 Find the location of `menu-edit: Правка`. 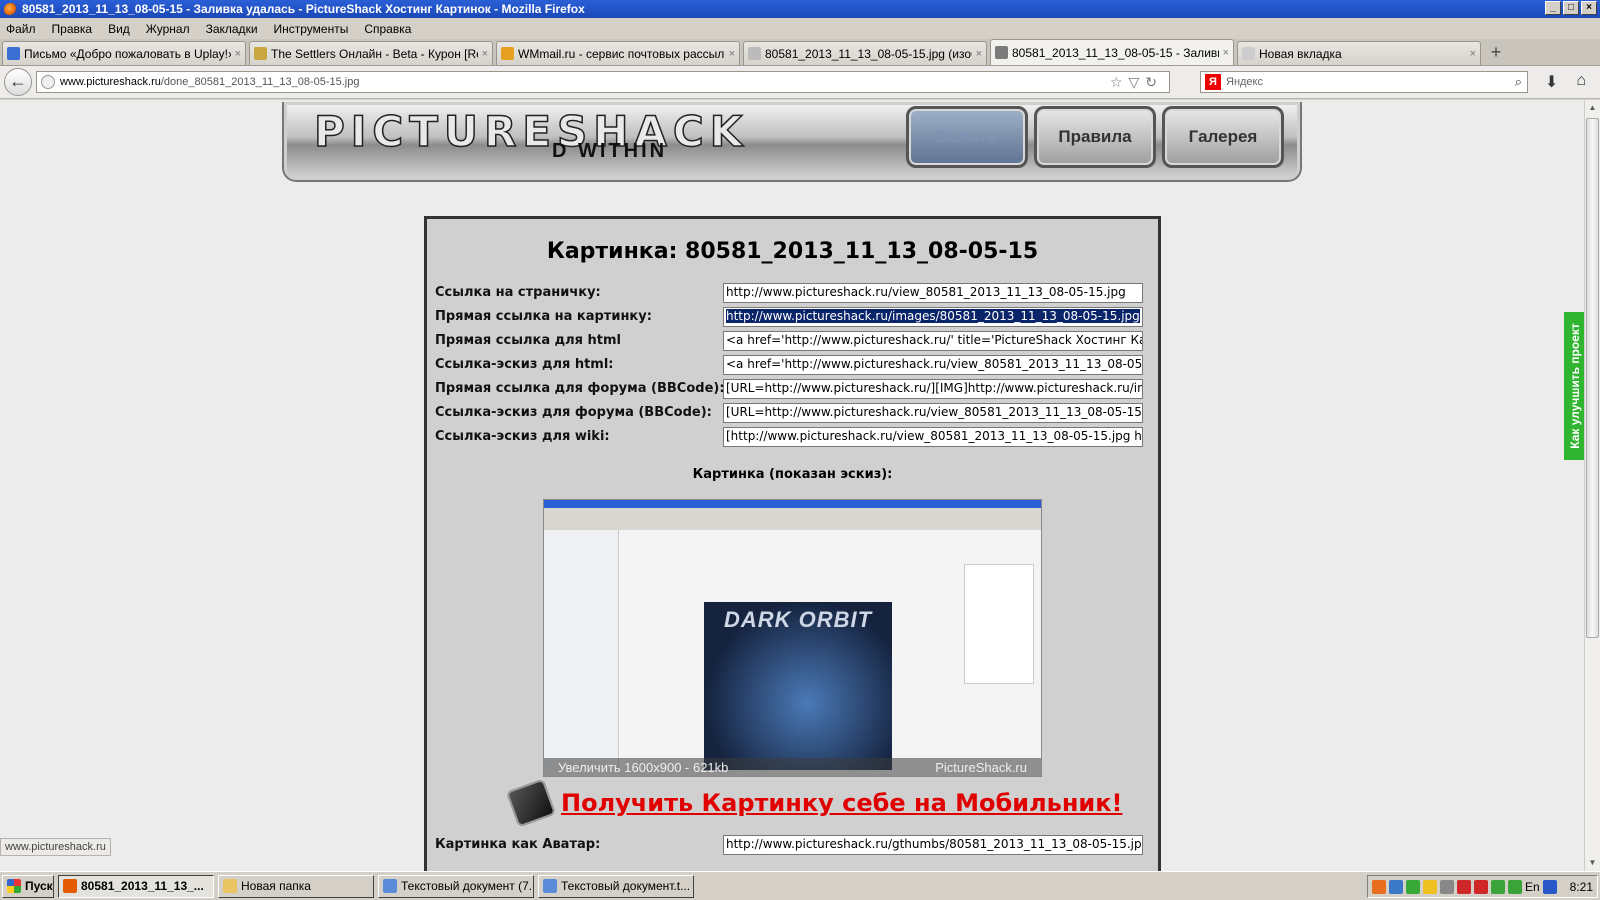

menu-edit: Правка is located at coordinates (72, 29).